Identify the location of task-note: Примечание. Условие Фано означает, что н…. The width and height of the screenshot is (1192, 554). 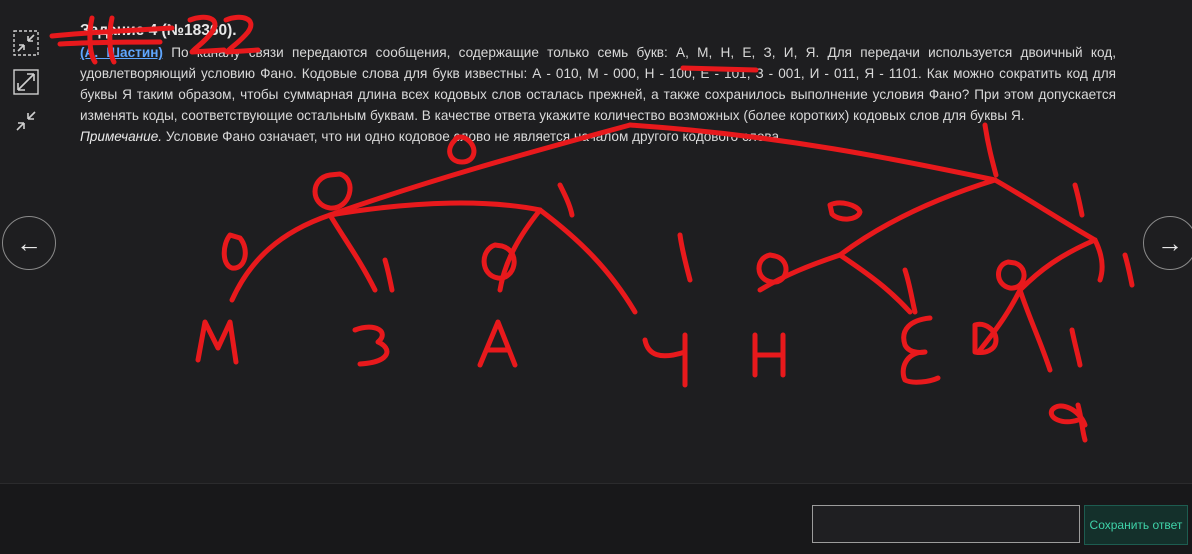
(598, 136).